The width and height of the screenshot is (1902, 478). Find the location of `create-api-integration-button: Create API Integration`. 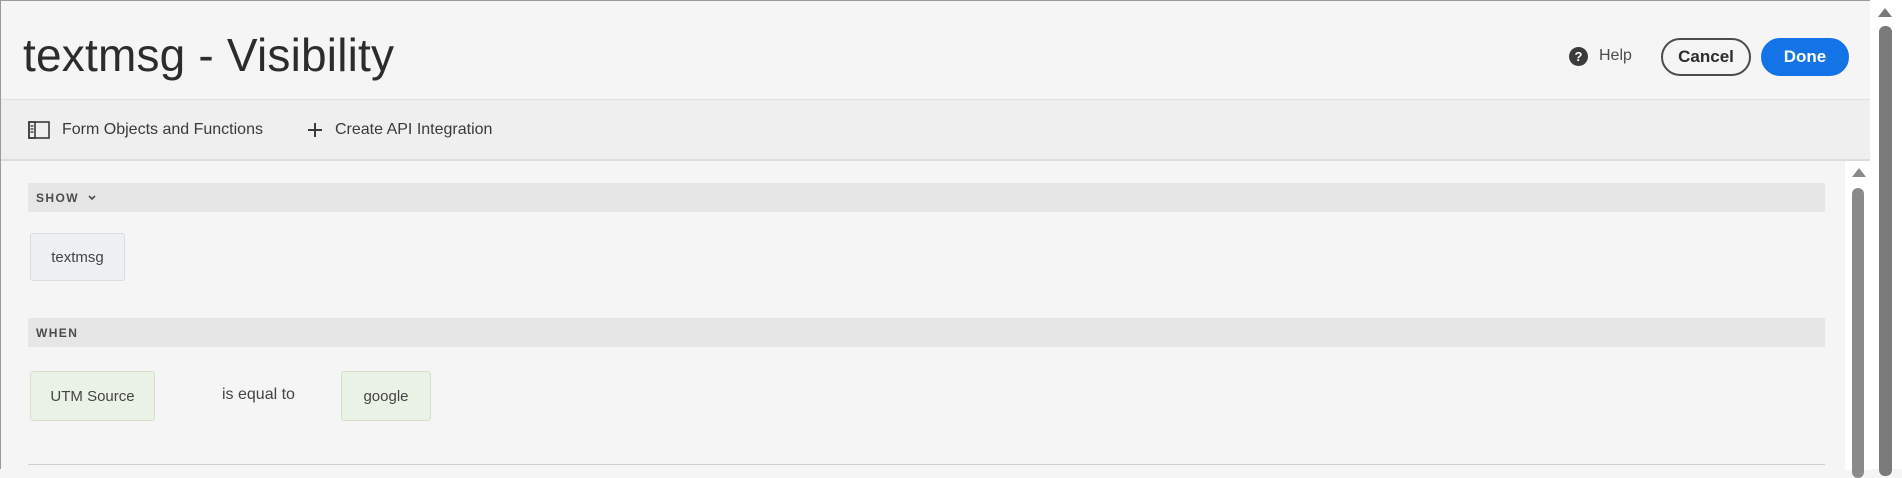

create-api-integration-button: Create API Integration is located at coordinates (399, 130).